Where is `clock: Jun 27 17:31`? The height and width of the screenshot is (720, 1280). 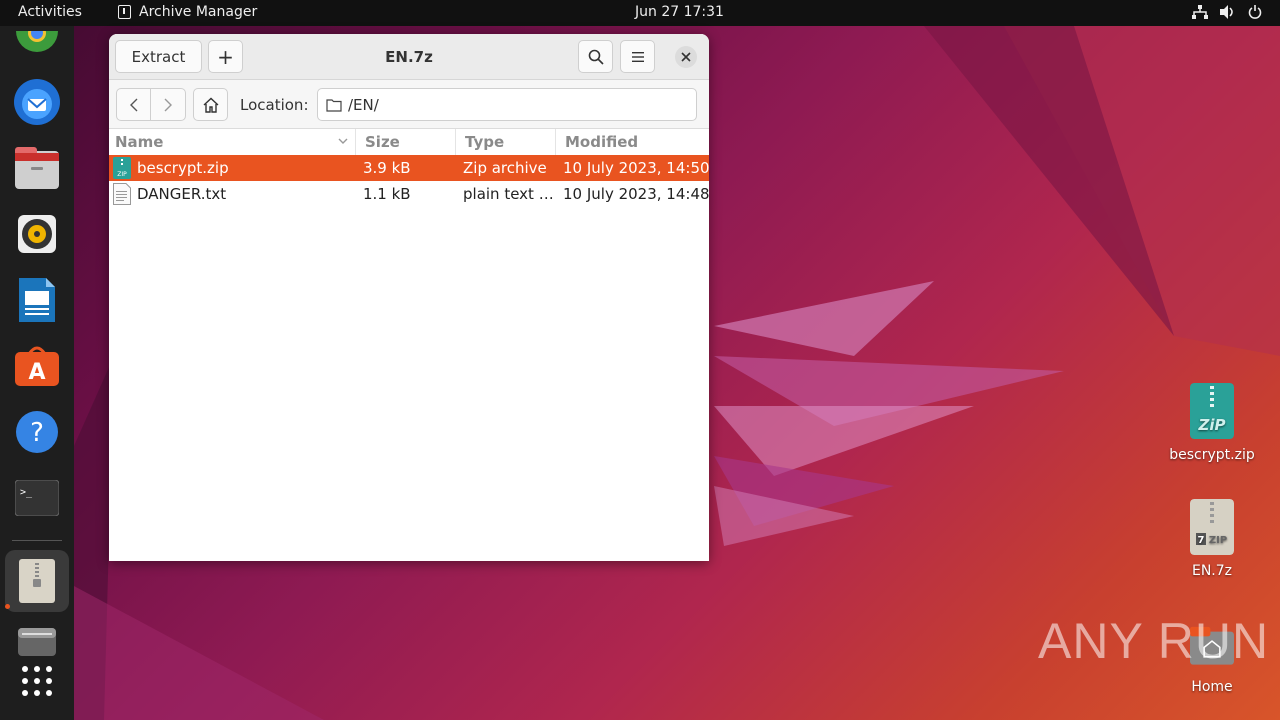
clock: Jun 27 17:31 is located at coordinates (679, 12).